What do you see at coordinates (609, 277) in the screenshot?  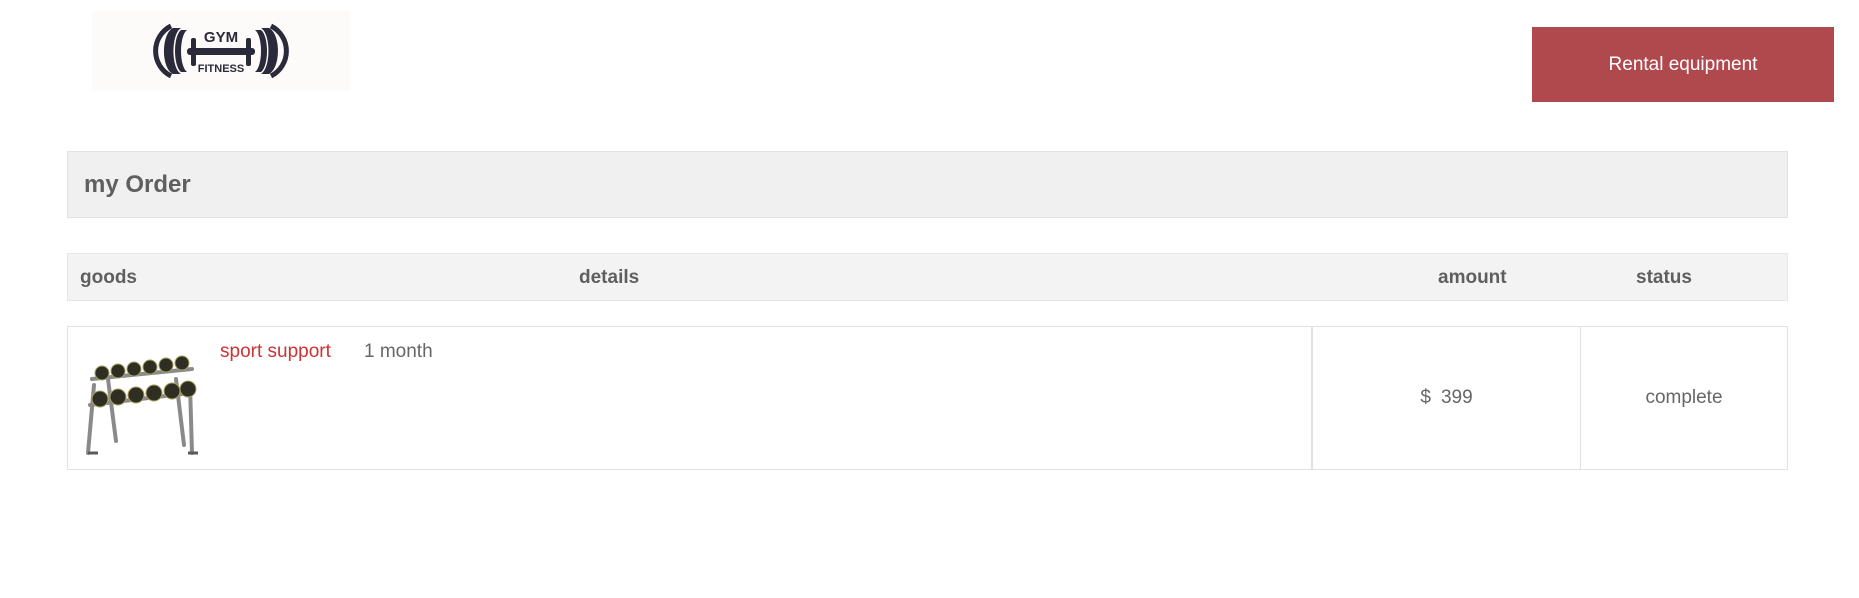 I see `column-header-details: details` at bounding box center [609, 277].